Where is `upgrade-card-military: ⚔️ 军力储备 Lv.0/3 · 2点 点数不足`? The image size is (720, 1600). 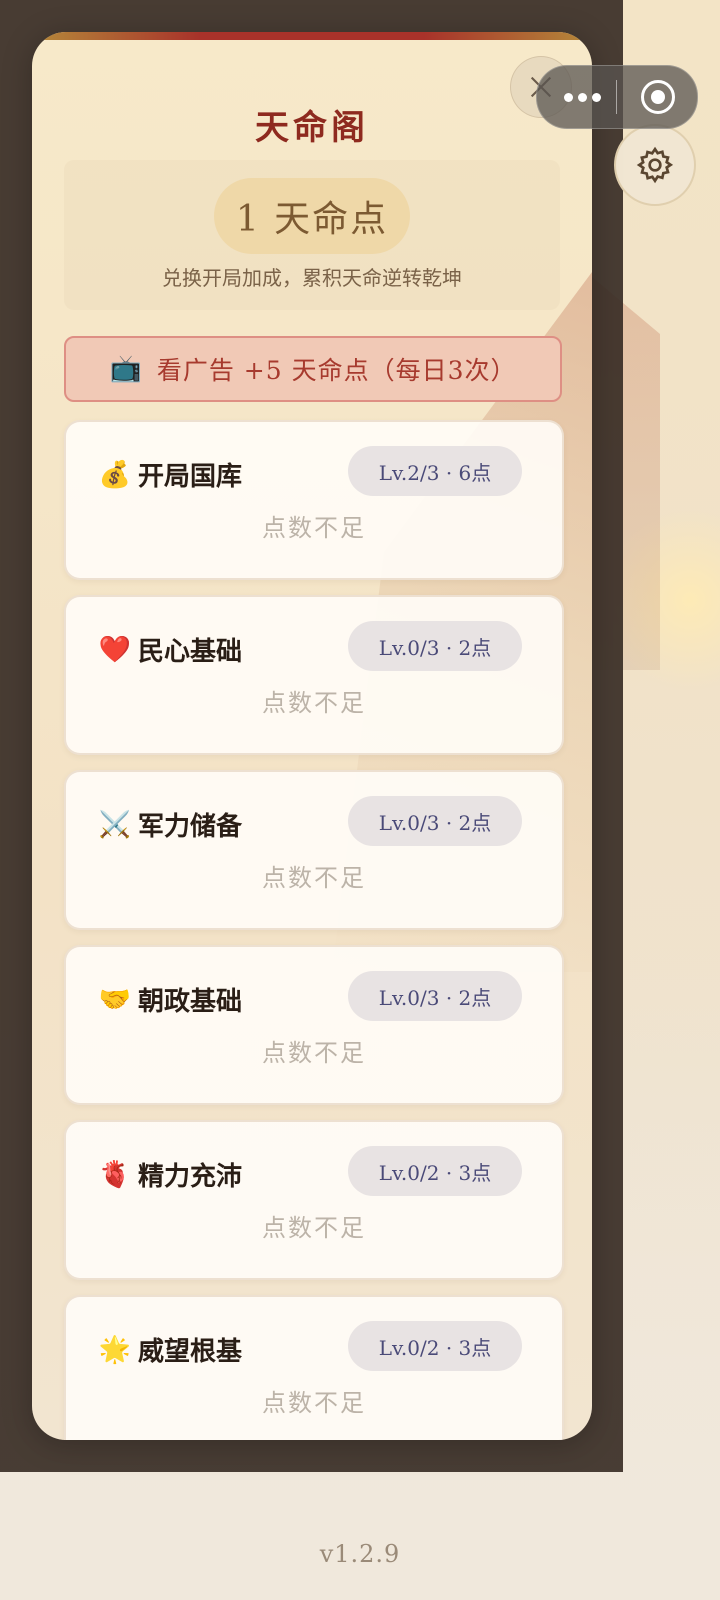 upgrade-card-military: ⚔️ 军力储备 Lv.0/3 · 2点 点数不足 is located at coordinates (314, 850).